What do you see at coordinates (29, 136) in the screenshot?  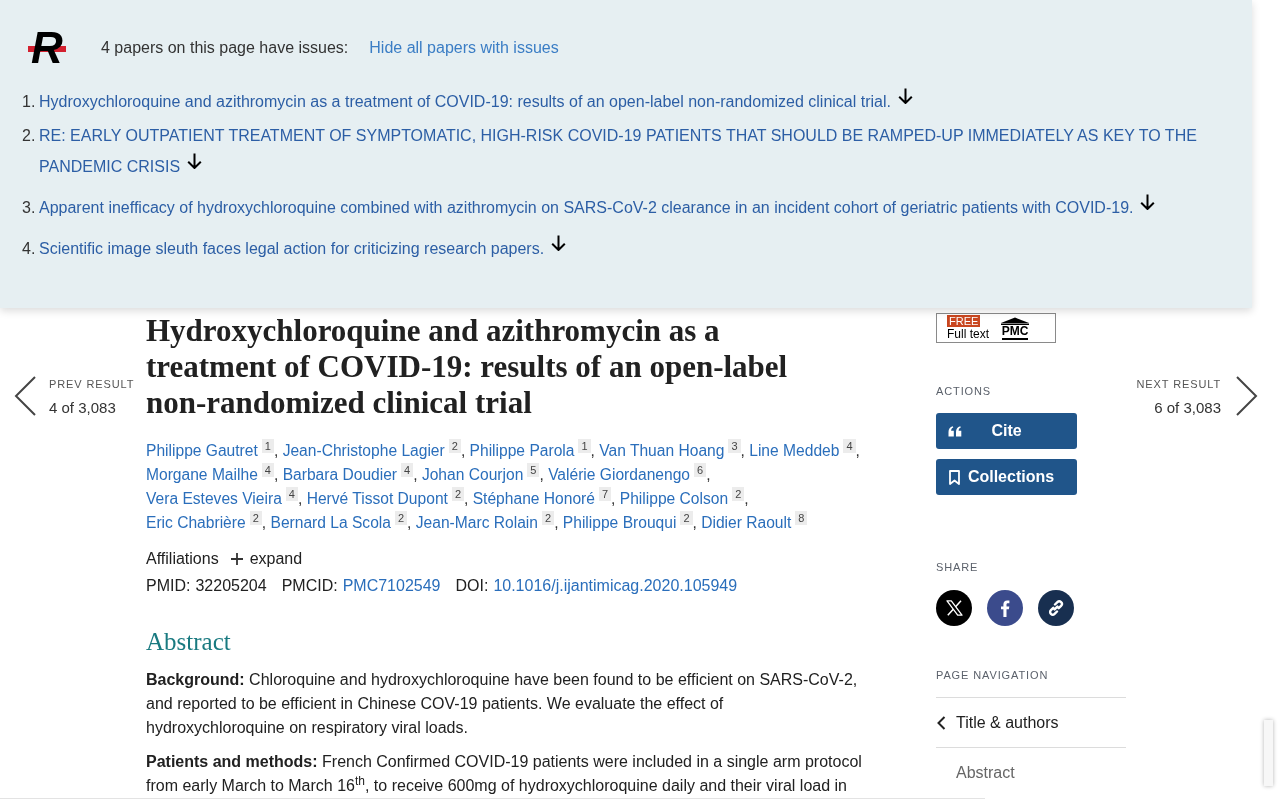 I see `list-number: 2.` at bounding box center [29, 136].